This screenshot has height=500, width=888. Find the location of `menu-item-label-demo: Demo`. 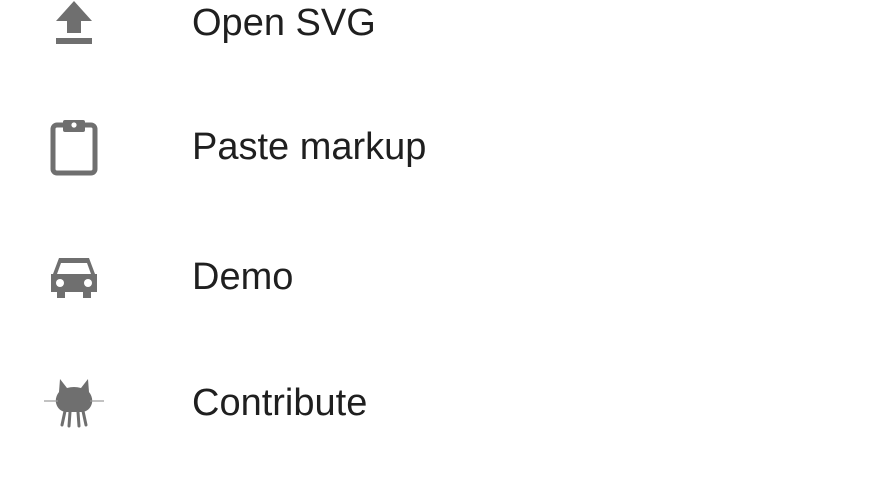

menu-item-label-demo: Demo is located at coordinates (243, 277).